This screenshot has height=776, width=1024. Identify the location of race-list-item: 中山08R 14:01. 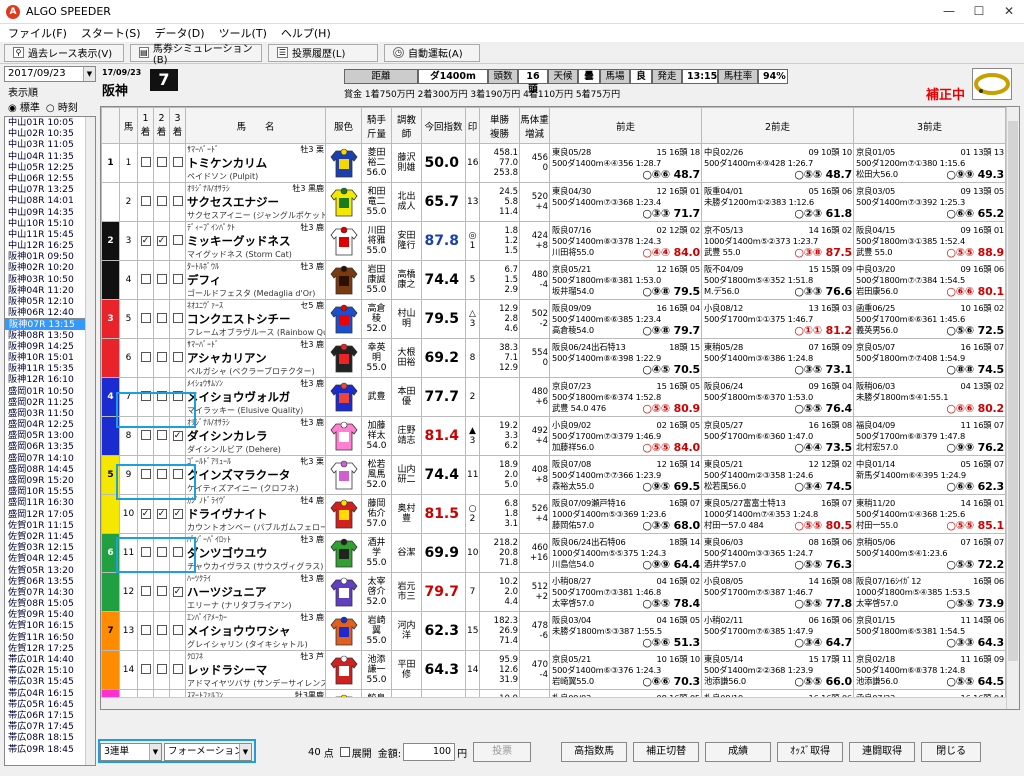
(50, 200).